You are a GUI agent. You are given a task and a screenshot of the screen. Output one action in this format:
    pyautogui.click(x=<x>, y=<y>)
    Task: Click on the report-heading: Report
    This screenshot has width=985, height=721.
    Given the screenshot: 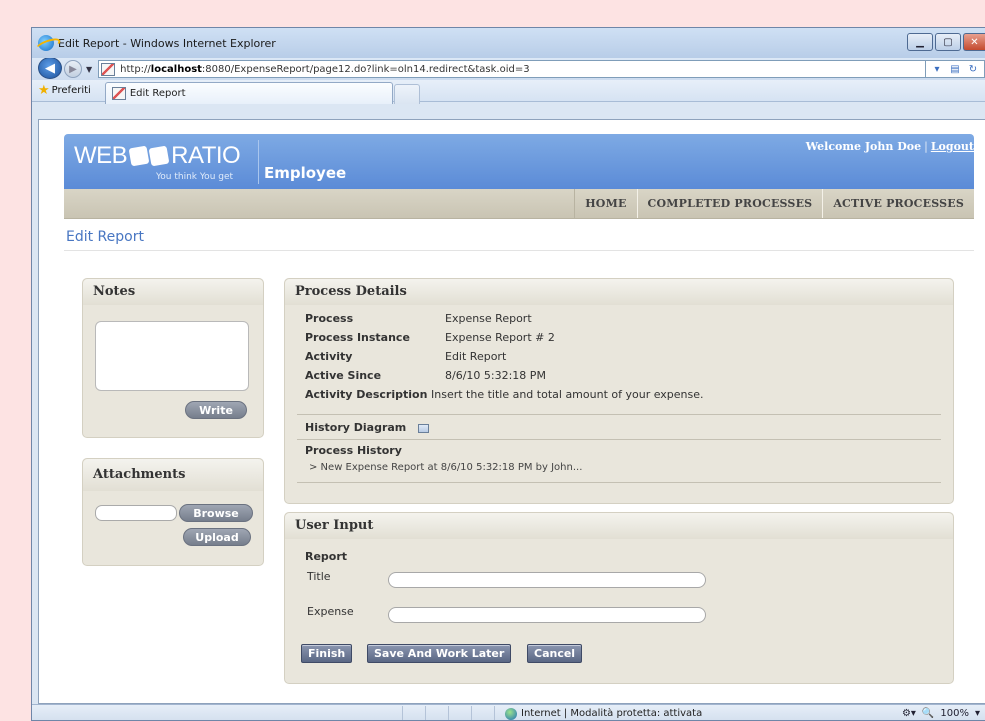 What is the action you would take?
    pyautogui.click(x=326, y=556)
    